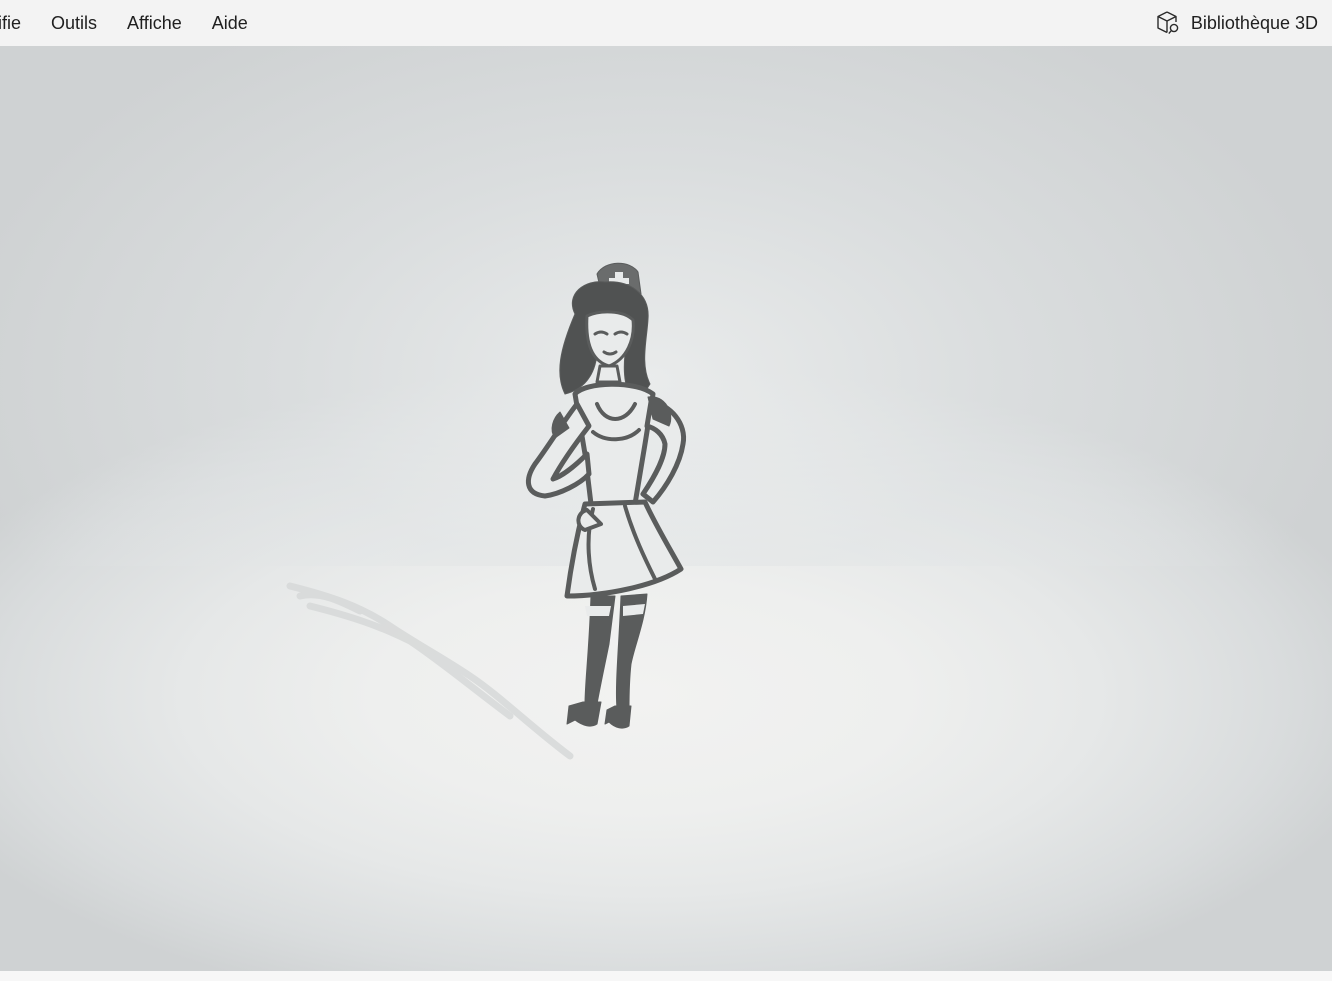  I want to click on 3d-library-button: Bibliothèque 3D, so click(1236, 23).